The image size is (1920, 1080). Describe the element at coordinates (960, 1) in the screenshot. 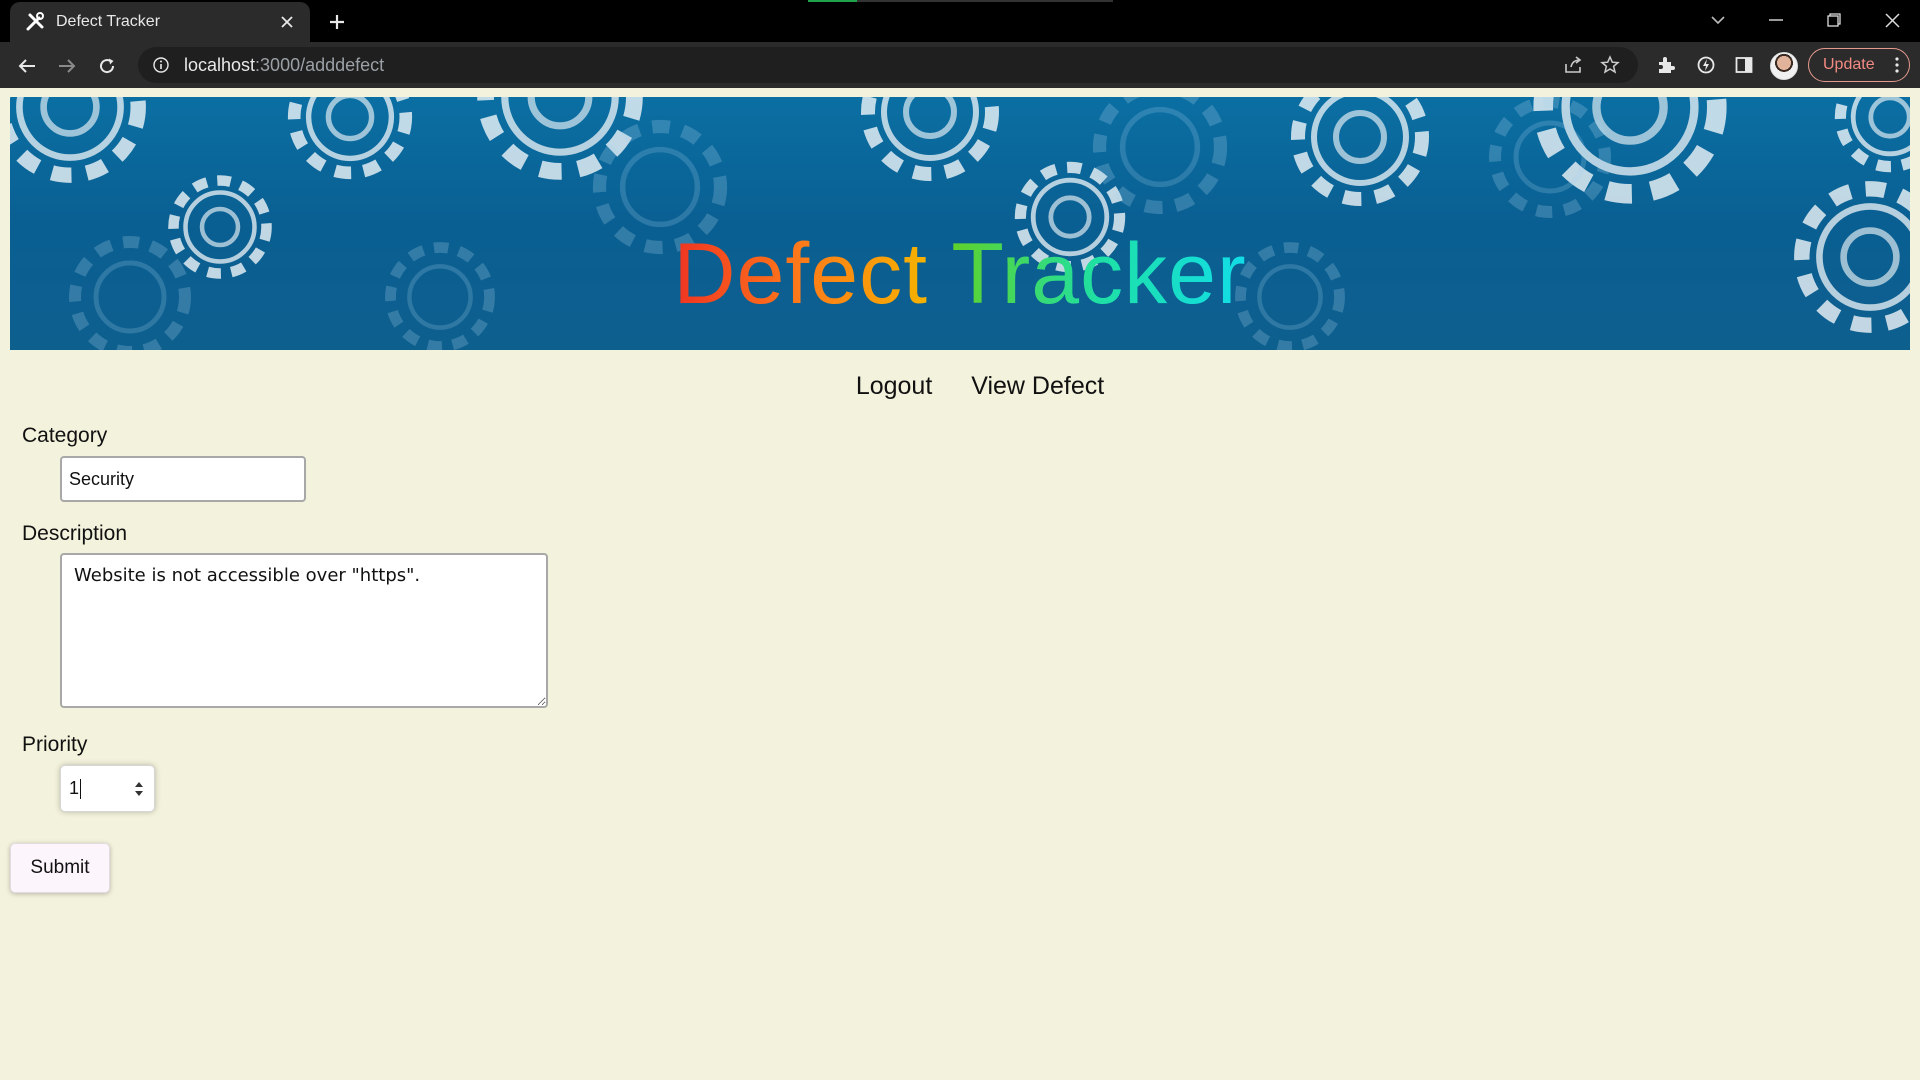

I see `page-load-indicator` at that location.